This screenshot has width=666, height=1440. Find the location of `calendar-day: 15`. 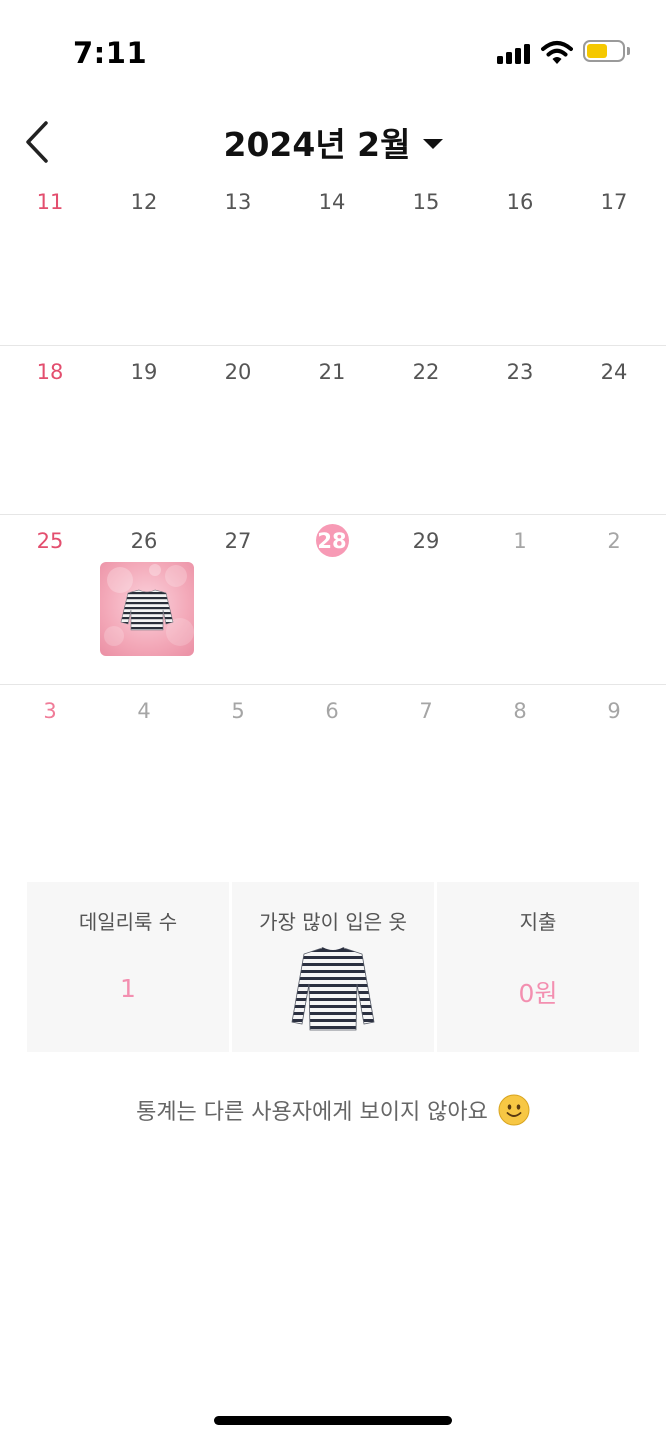

calendar-day: 15 is located at coordinates (426, 260).